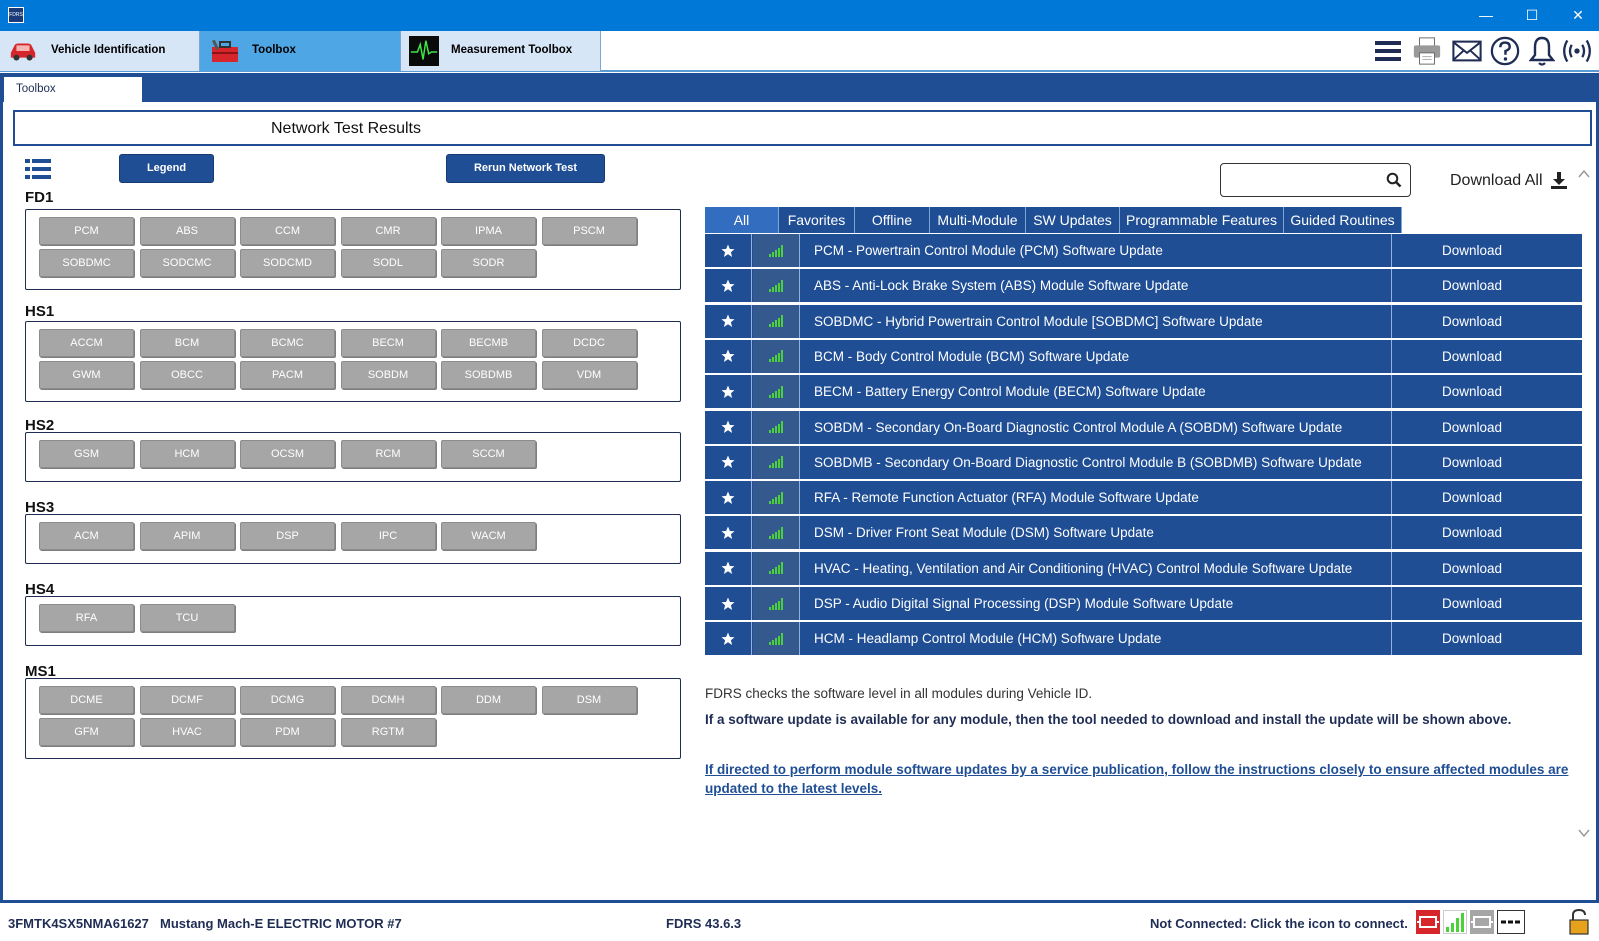  Describe the element at coordinates (287, 732) in the screenshot. I see `module-button: PDM` at that location.